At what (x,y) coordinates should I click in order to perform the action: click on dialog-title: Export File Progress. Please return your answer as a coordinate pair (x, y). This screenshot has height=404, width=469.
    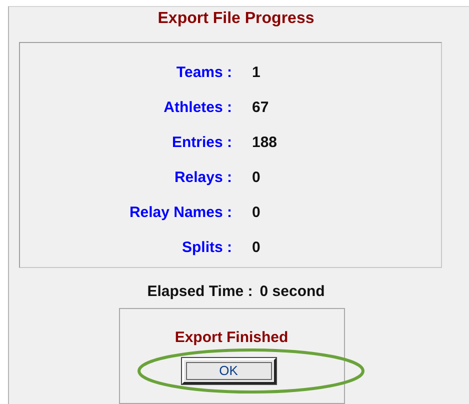
    Looking at the image, I should click on (236, 19).